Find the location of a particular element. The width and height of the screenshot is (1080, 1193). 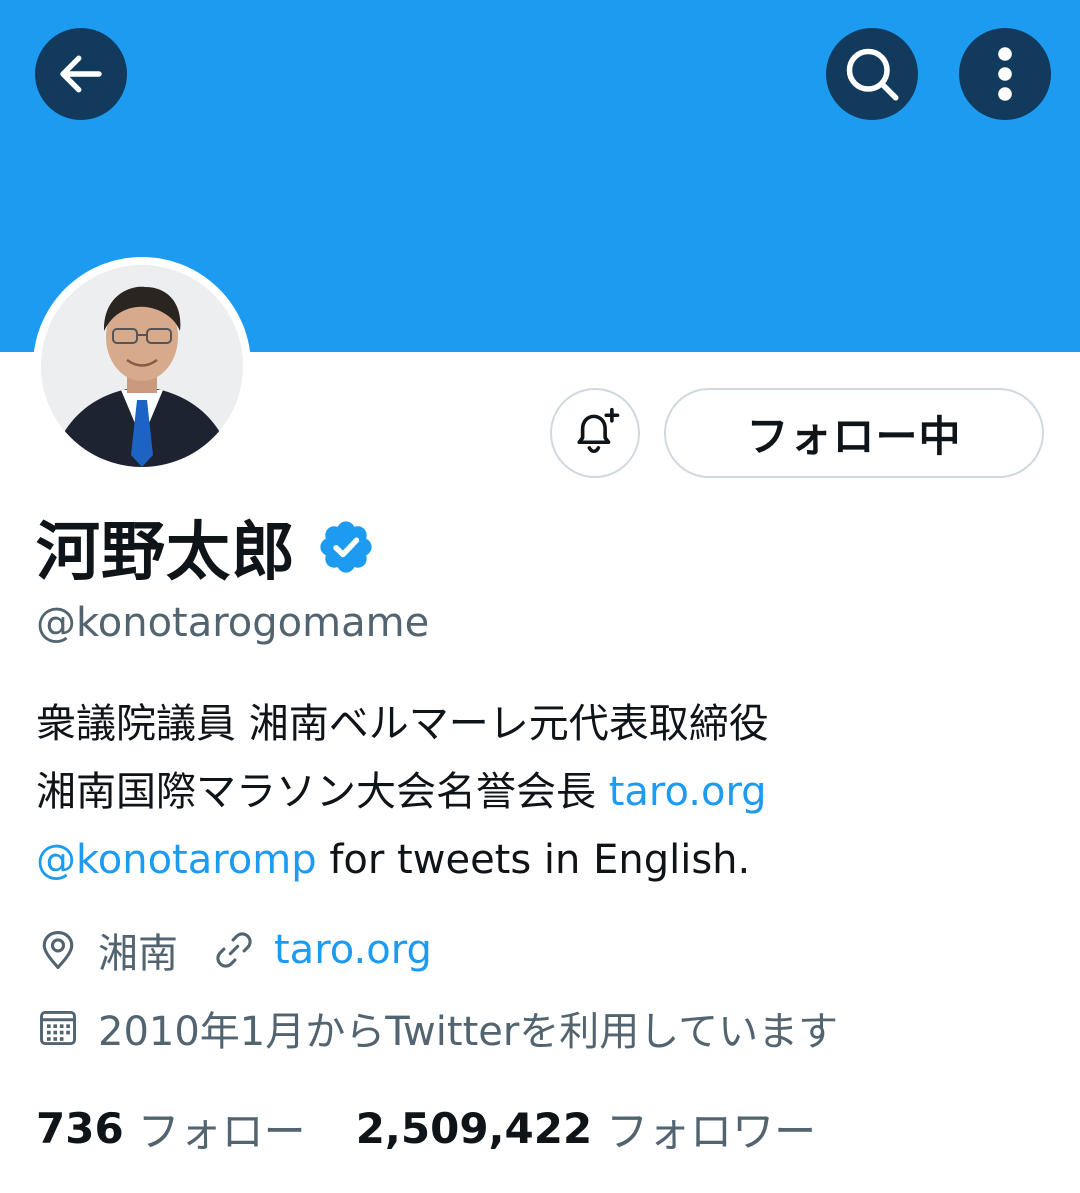

link-icon is located at coordinates (234, 950).